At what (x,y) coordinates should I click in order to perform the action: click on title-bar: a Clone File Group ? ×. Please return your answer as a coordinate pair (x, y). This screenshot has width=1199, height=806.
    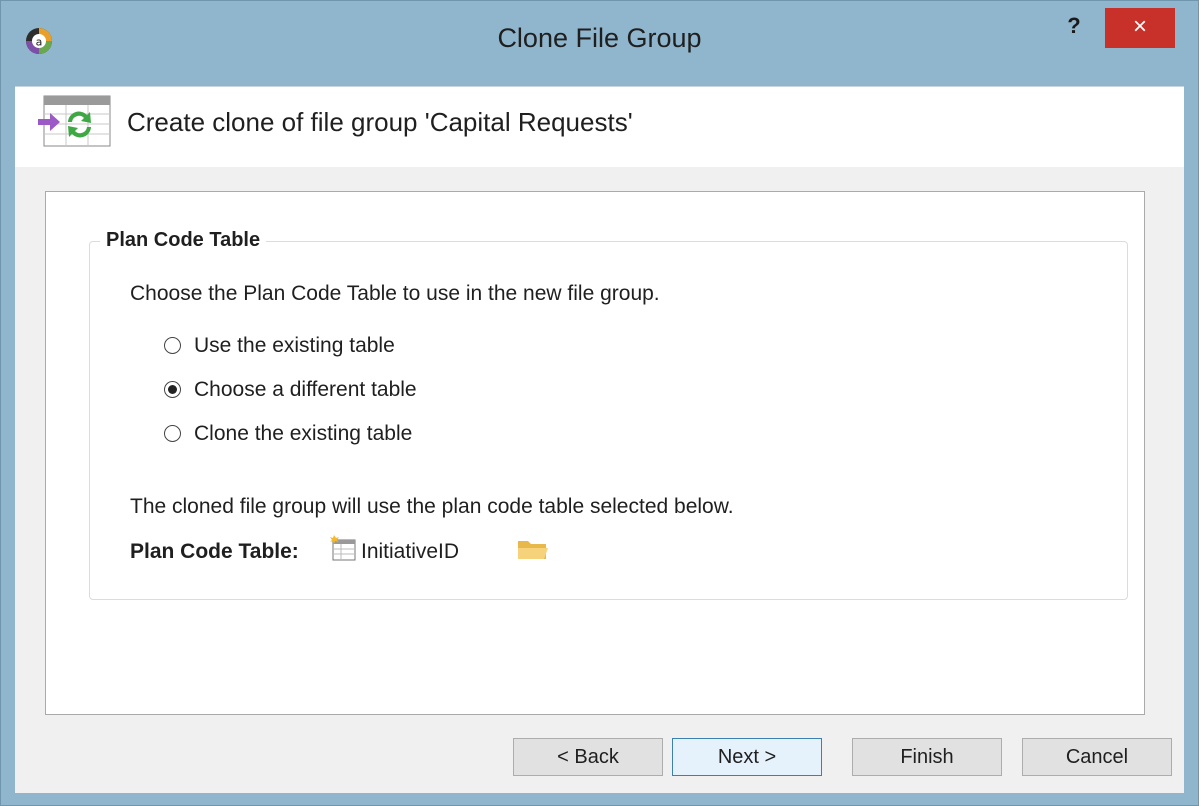
    Looking at the image, I should click on (599, 43).